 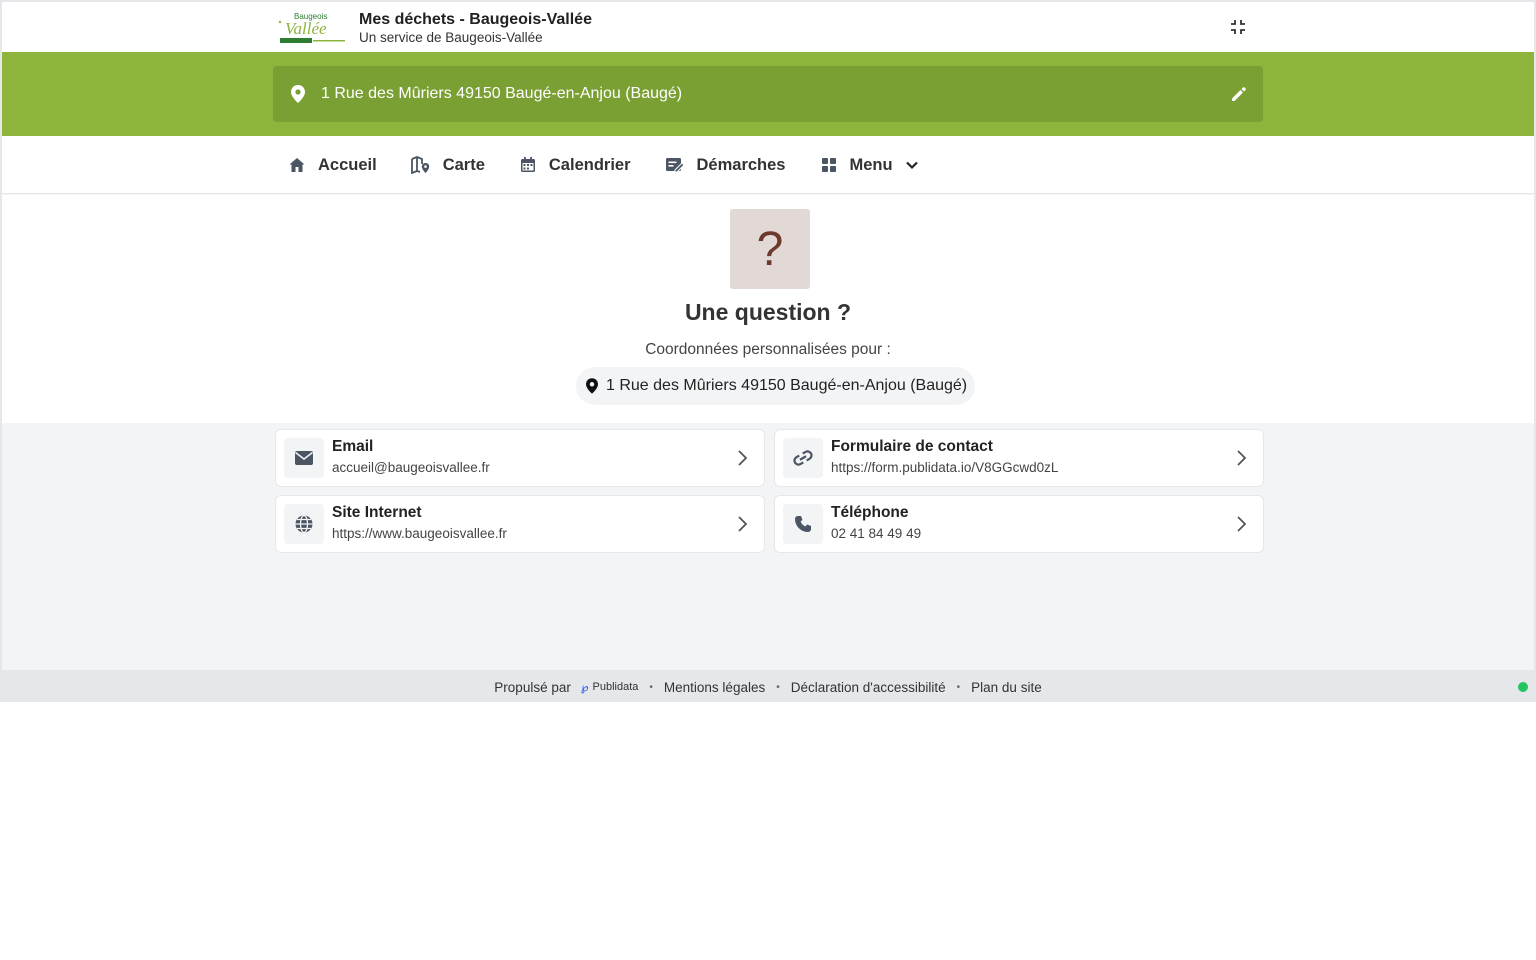 What do you see at coordinates (768, 312) in the screenshot?
I see `page-title: Une question ?` at bounding box center [768, 312].